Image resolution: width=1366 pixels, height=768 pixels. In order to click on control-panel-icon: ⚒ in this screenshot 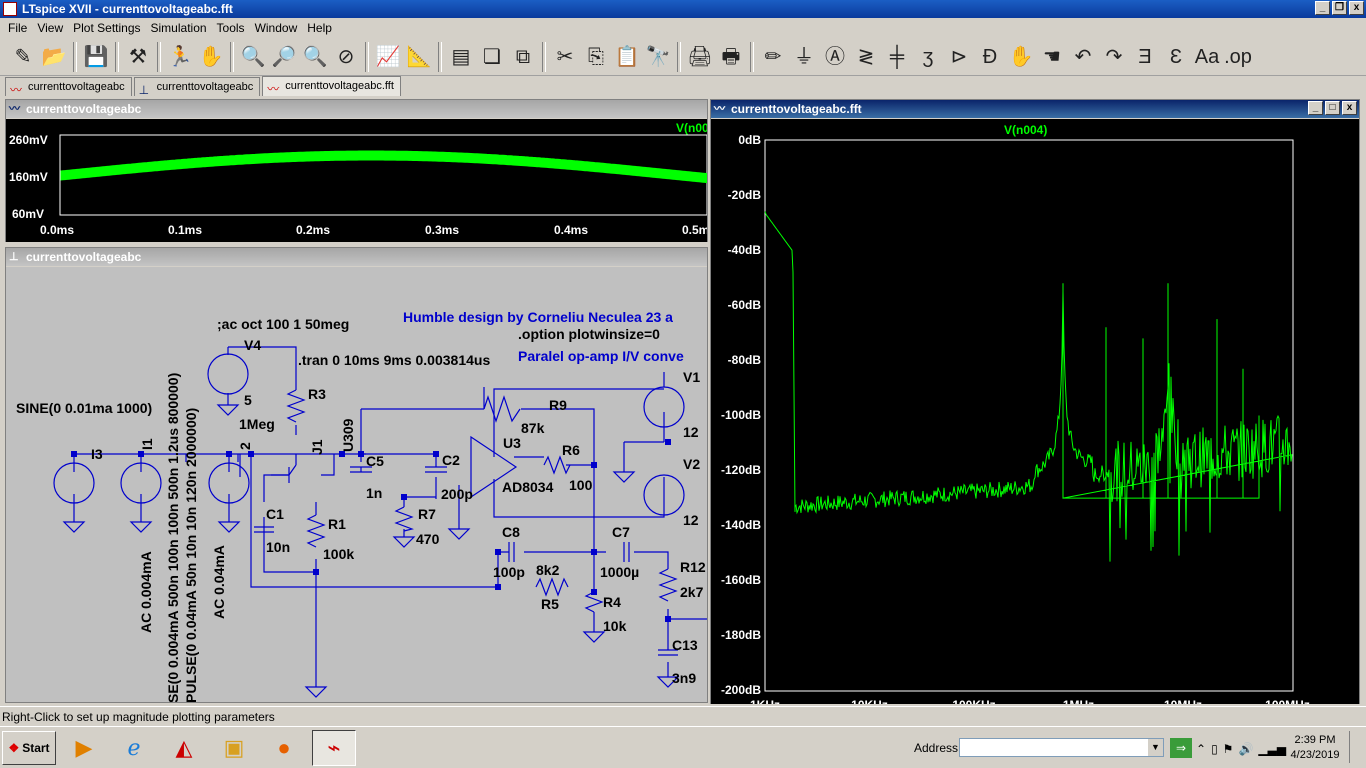, I will do `click(138, 57)`.